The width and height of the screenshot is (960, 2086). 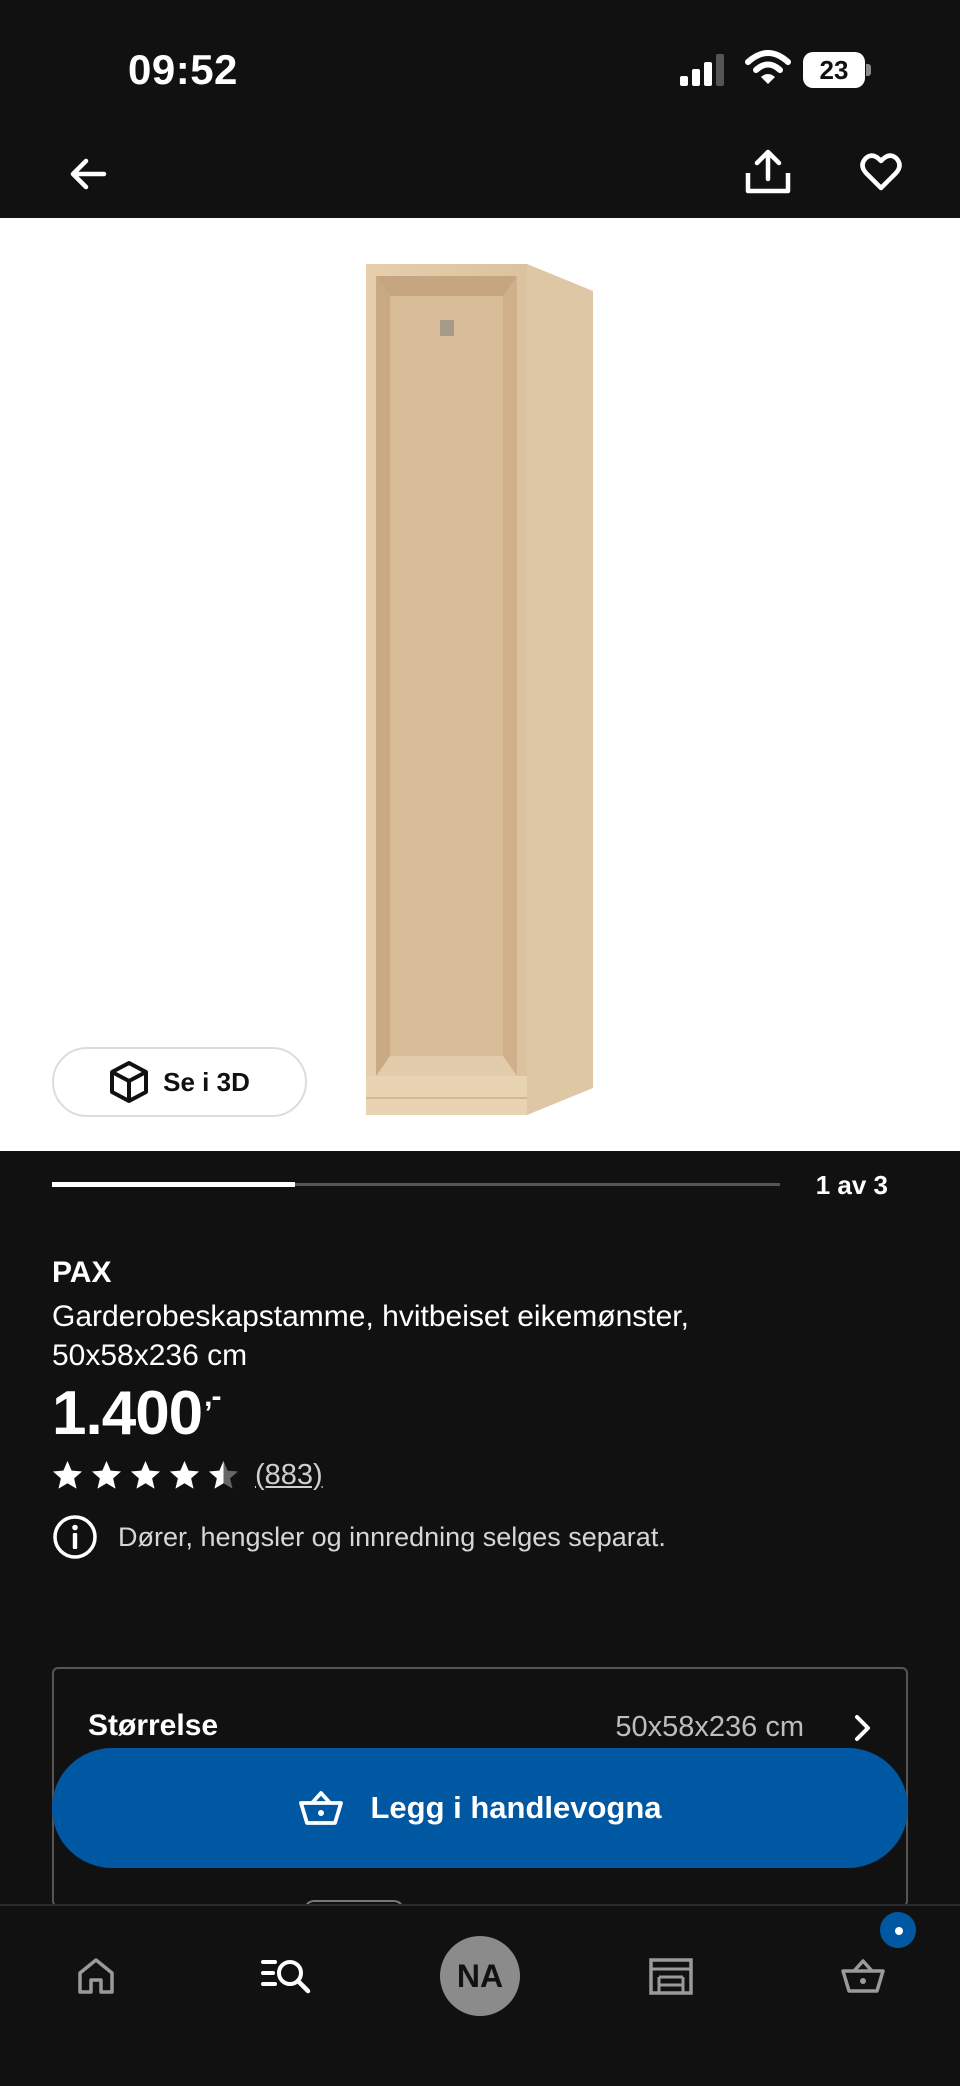 What do you see at coordinates (82, 1272) in the screenshot?
I see `product-name: PAX` at bounding box center [82, 1272].